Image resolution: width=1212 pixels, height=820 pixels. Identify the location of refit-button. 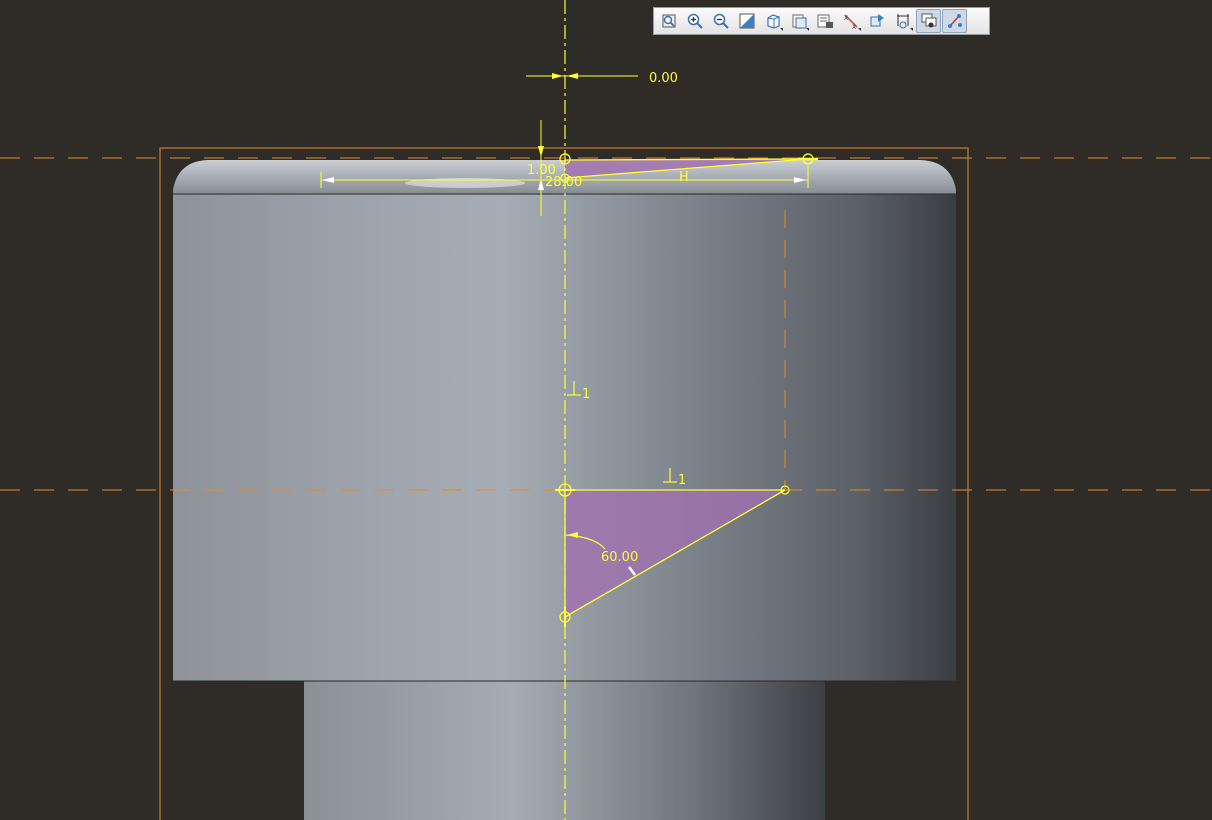
(668, 21).